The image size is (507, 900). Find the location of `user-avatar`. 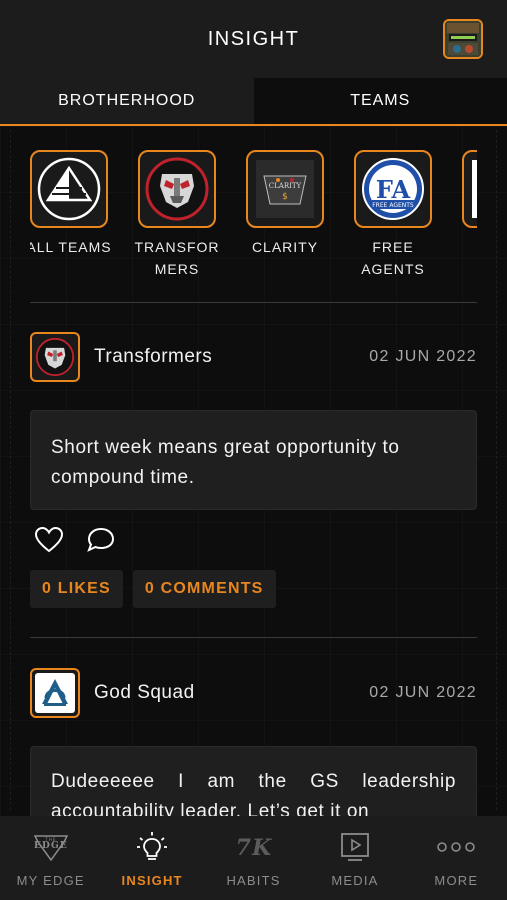

user-avatar is located at coordinates (463, 39).